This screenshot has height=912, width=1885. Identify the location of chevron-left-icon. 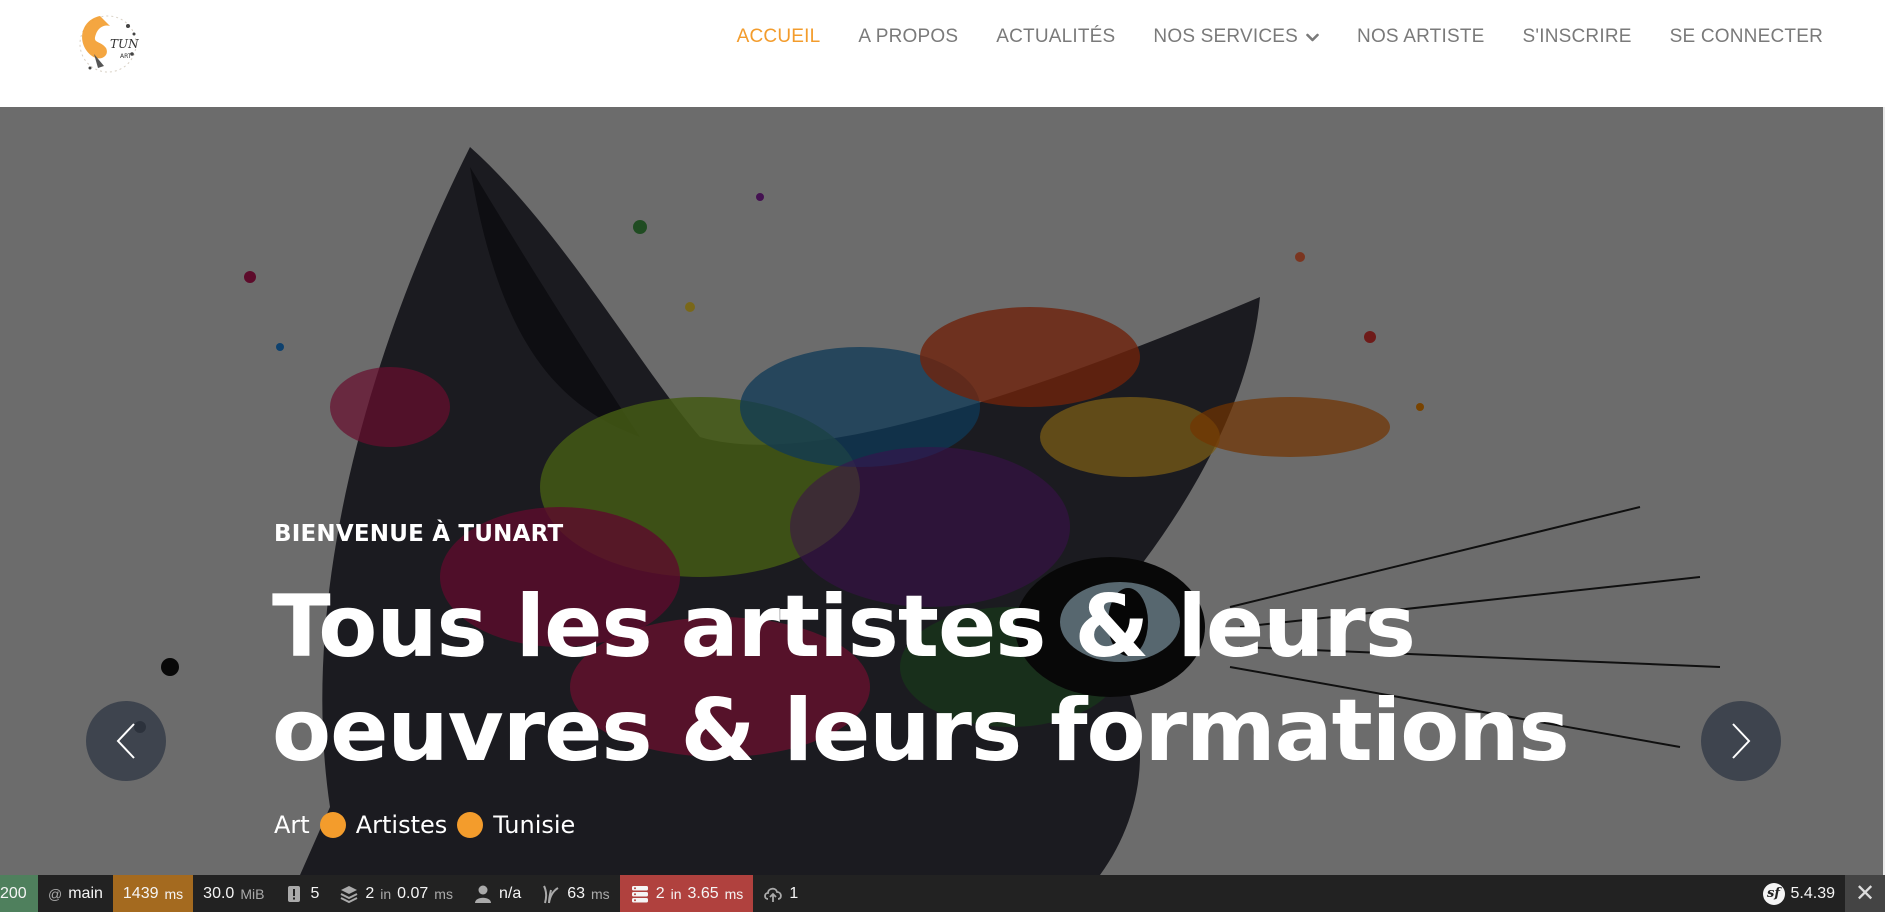
(125, 741).